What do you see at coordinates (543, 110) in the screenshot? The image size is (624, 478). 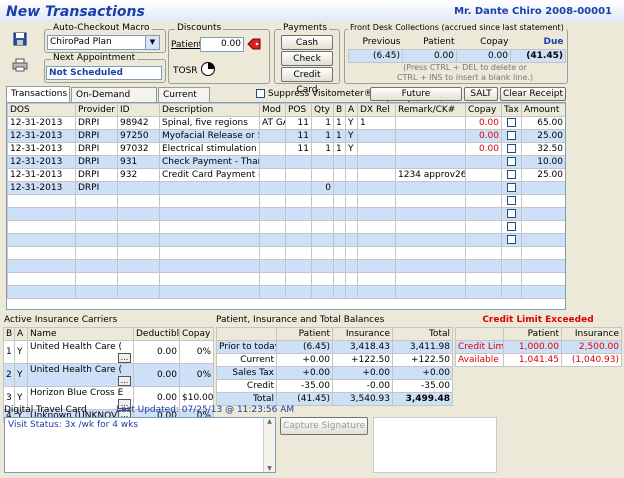 I see `tx-col-header: Amount` at bounding box center [543, 110].